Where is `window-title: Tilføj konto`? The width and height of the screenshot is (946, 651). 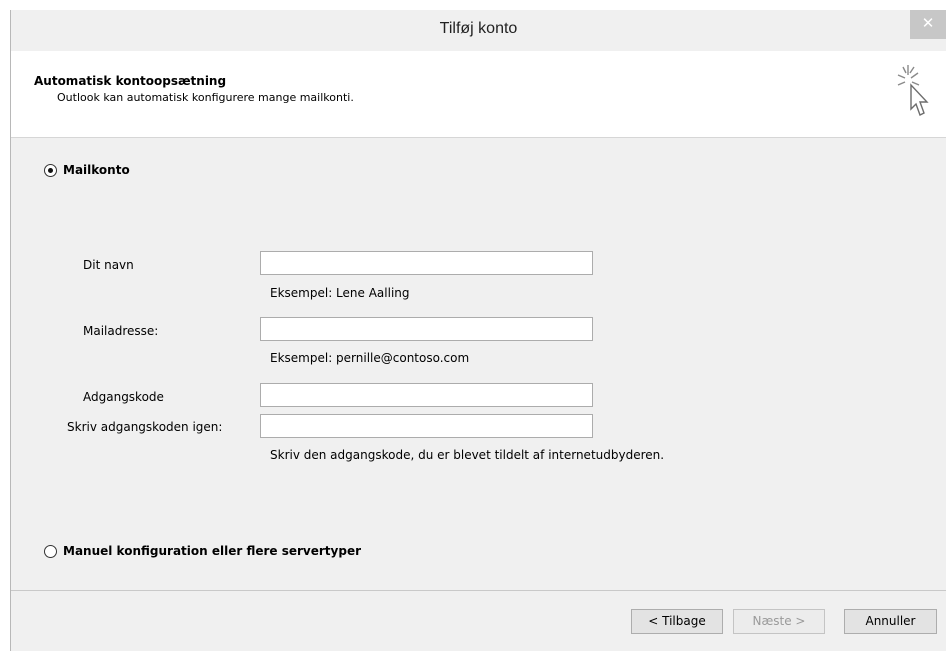 window-title: Tilføj konto is located at coordinates (478, 28).